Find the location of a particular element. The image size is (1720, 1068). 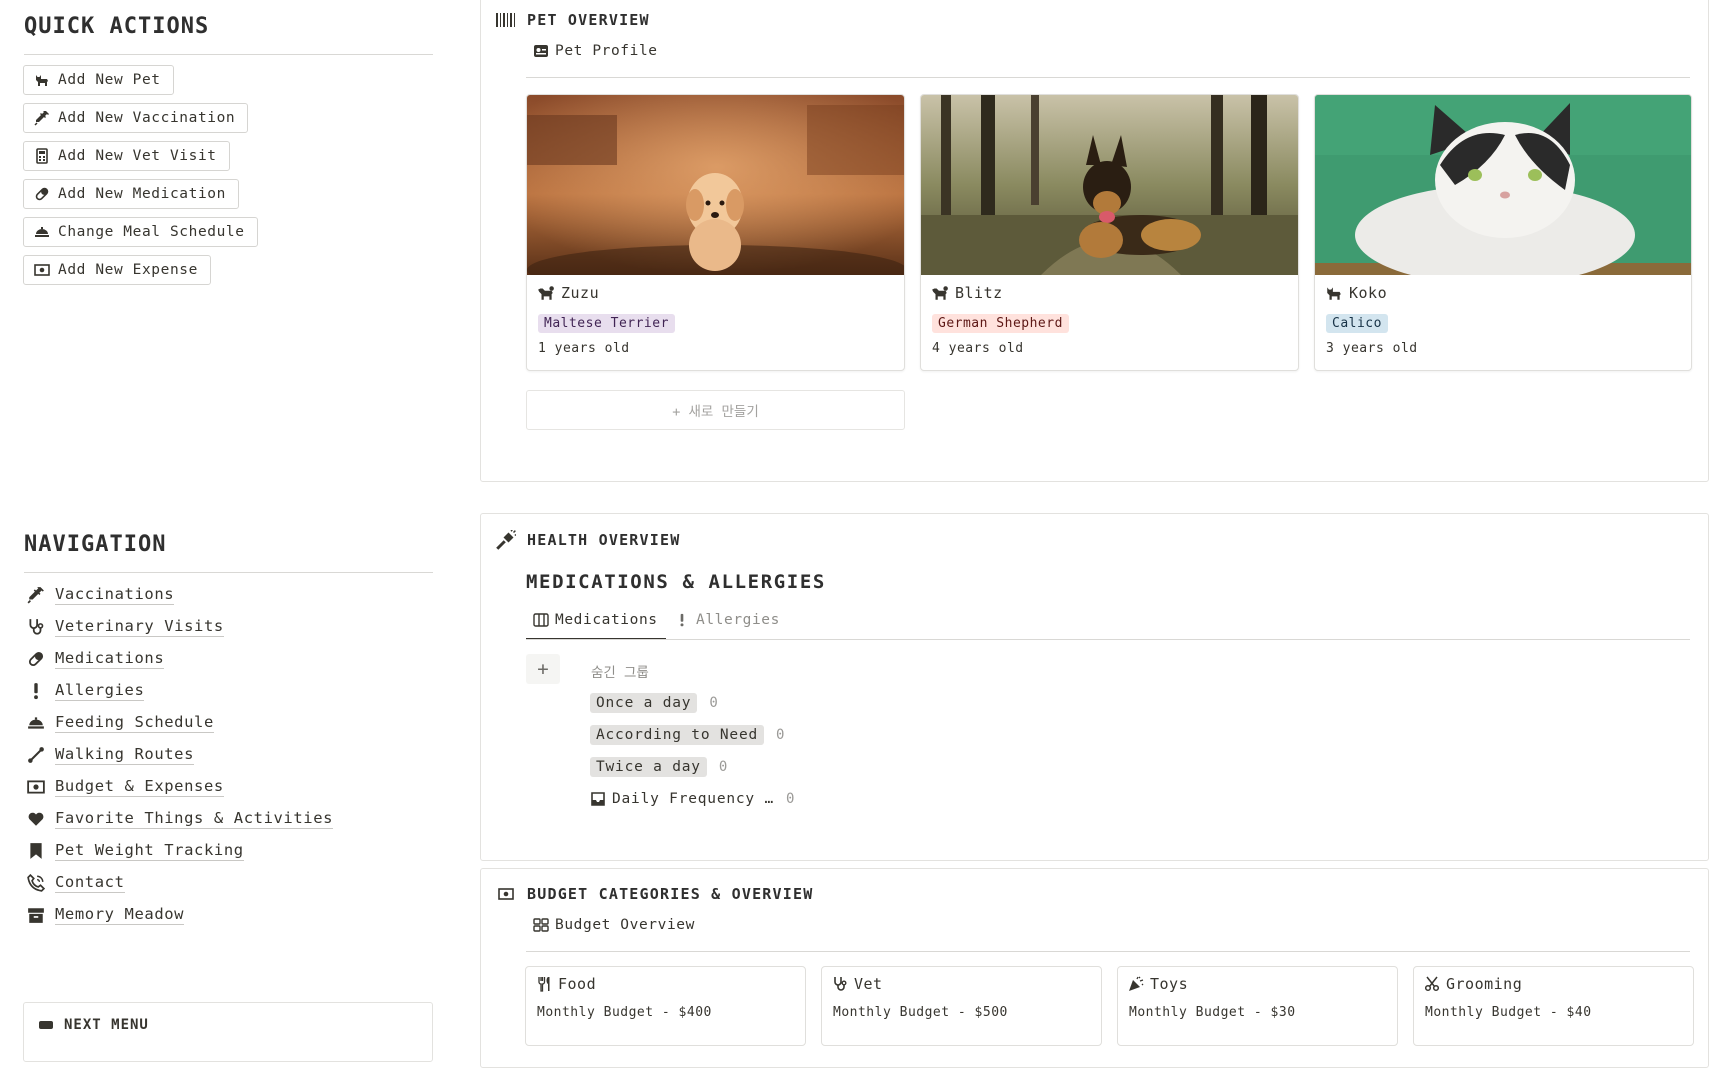

nav-item-memory-meadow: Memory Meadow is located at coordinates (105, 915).